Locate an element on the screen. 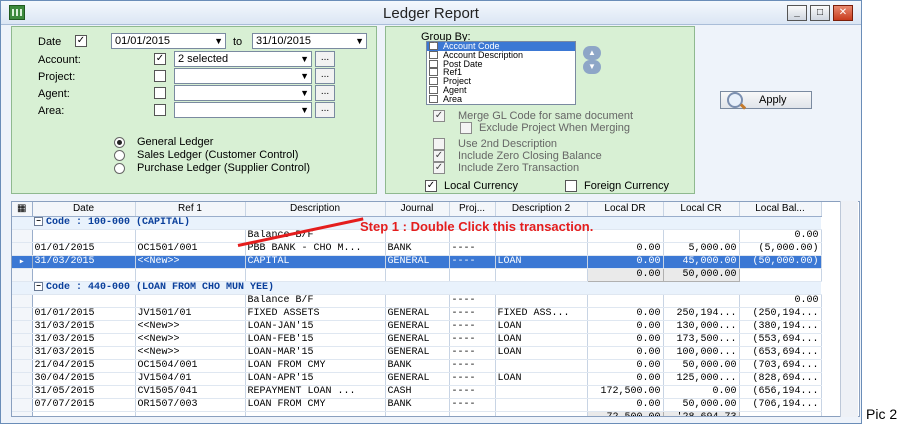 The image size is (903, 427). table-cell: OC1501/001 is located at coordinates (190, 249).